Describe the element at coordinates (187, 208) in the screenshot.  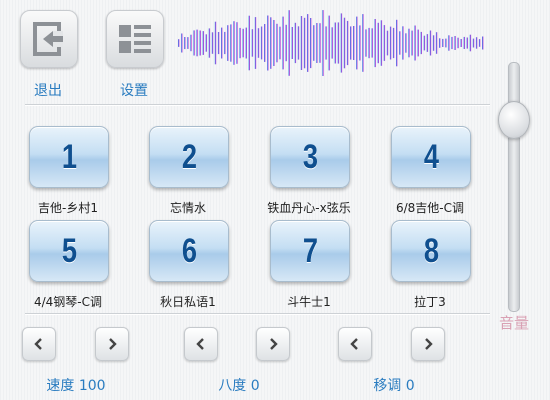
I see `pad-2-label: 忘情水` at that location.